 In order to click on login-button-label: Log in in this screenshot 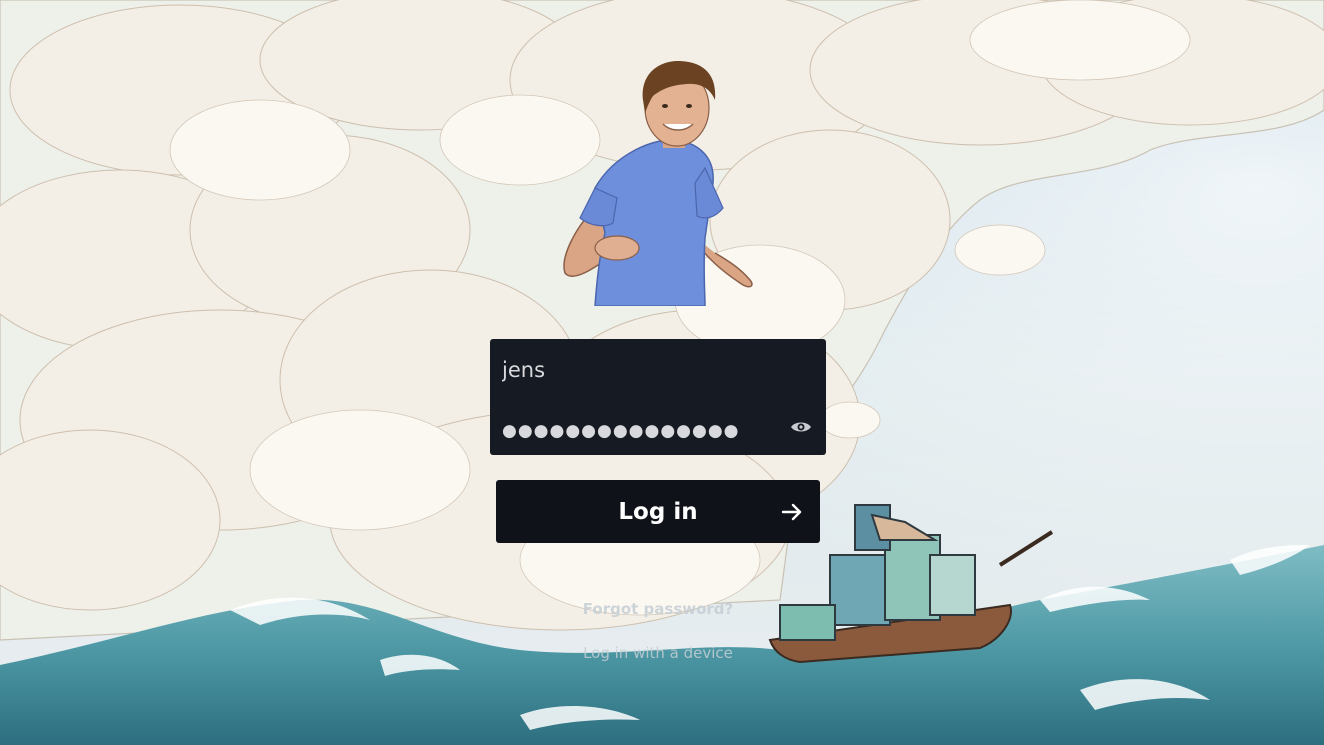, I will do `click(658, 512)`.